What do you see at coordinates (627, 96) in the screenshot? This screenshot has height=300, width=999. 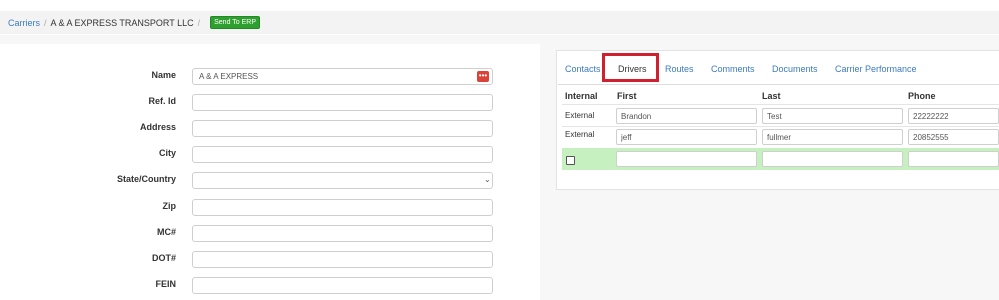 I see `column-header-first: First` at bounding box center [627, 96].